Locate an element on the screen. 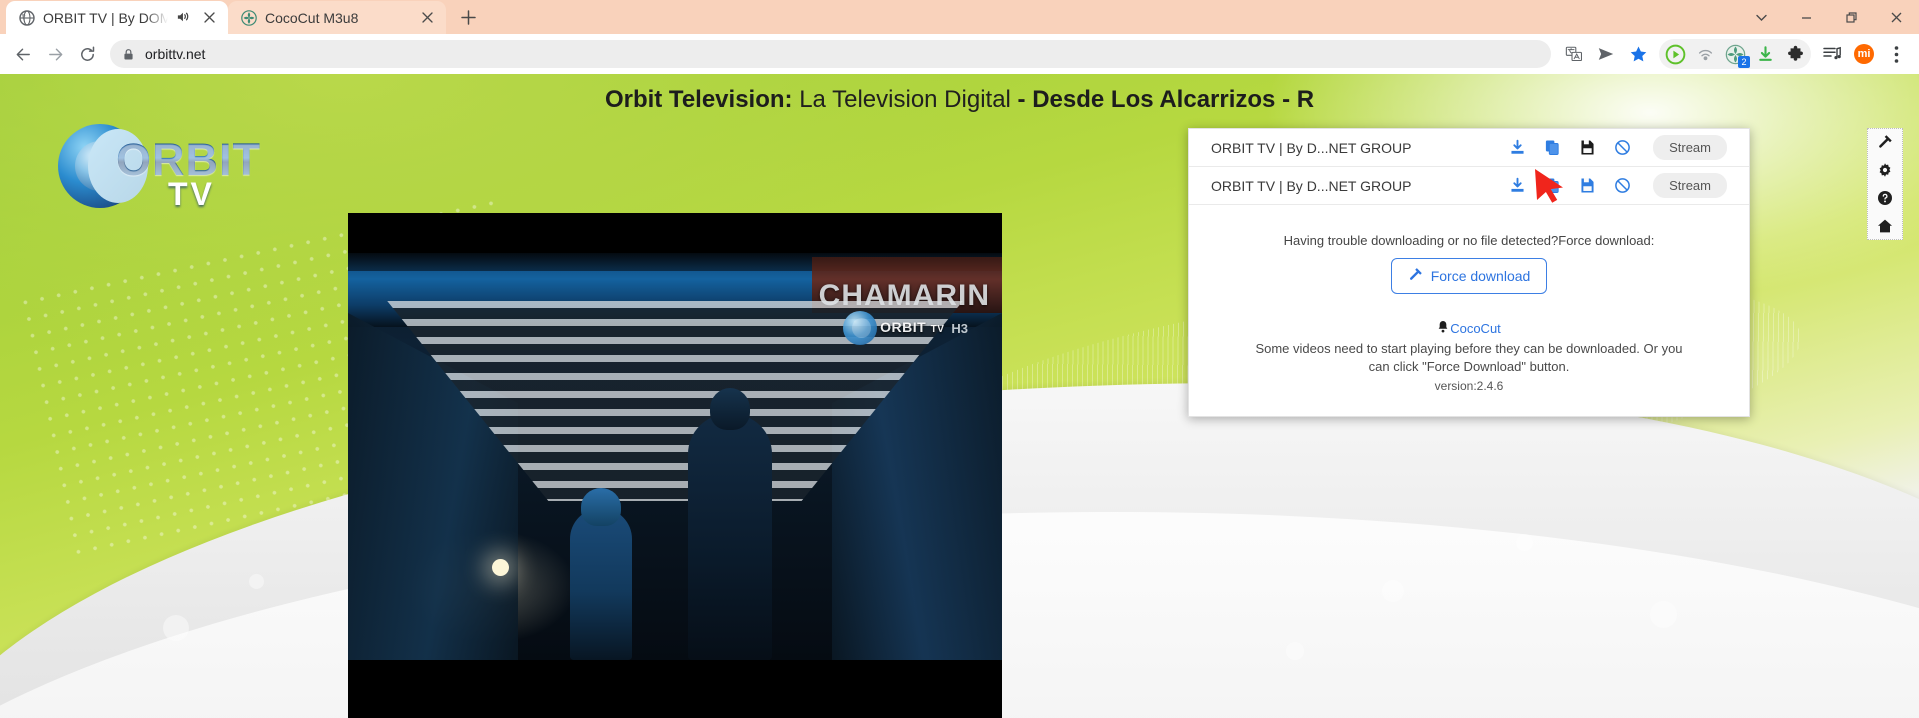  puzzle-extensions-icon is located at coordinates (1795, 54).